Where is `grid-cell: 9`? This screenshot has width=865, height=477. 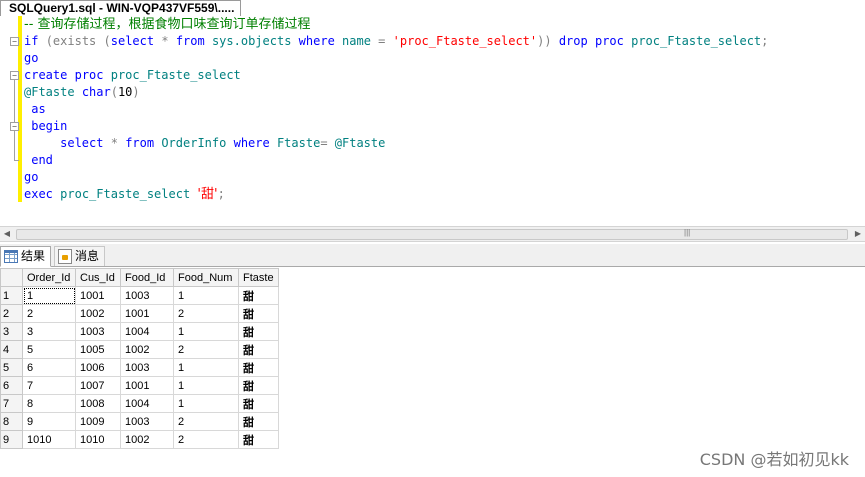
grid-cell: 9 is located at coordinates (49, 421).